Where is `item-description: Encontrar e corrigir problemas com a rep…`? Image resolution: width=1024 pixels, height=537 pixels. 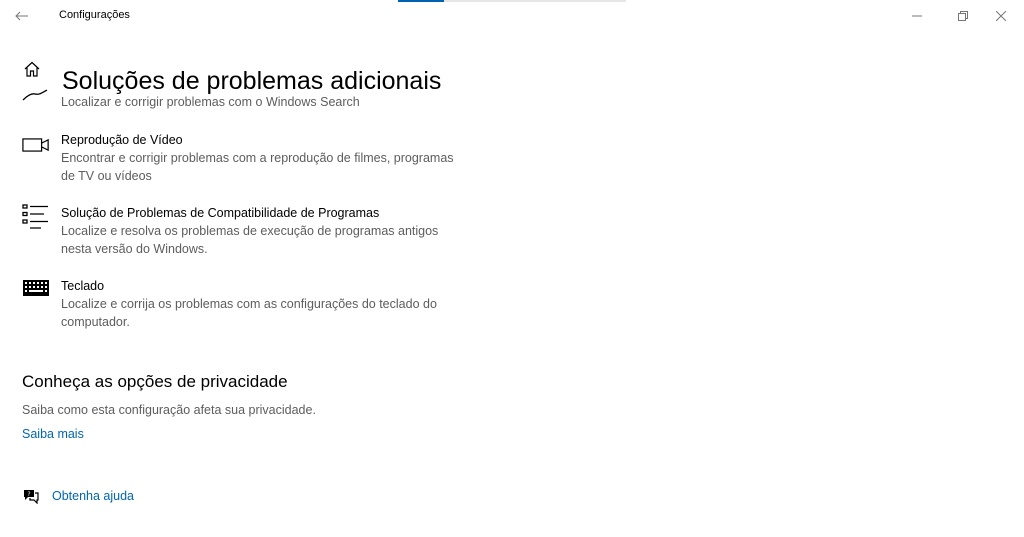
item-description: Encontrar e corrigir problemas com a rep… is located at coordinates (257, 167).